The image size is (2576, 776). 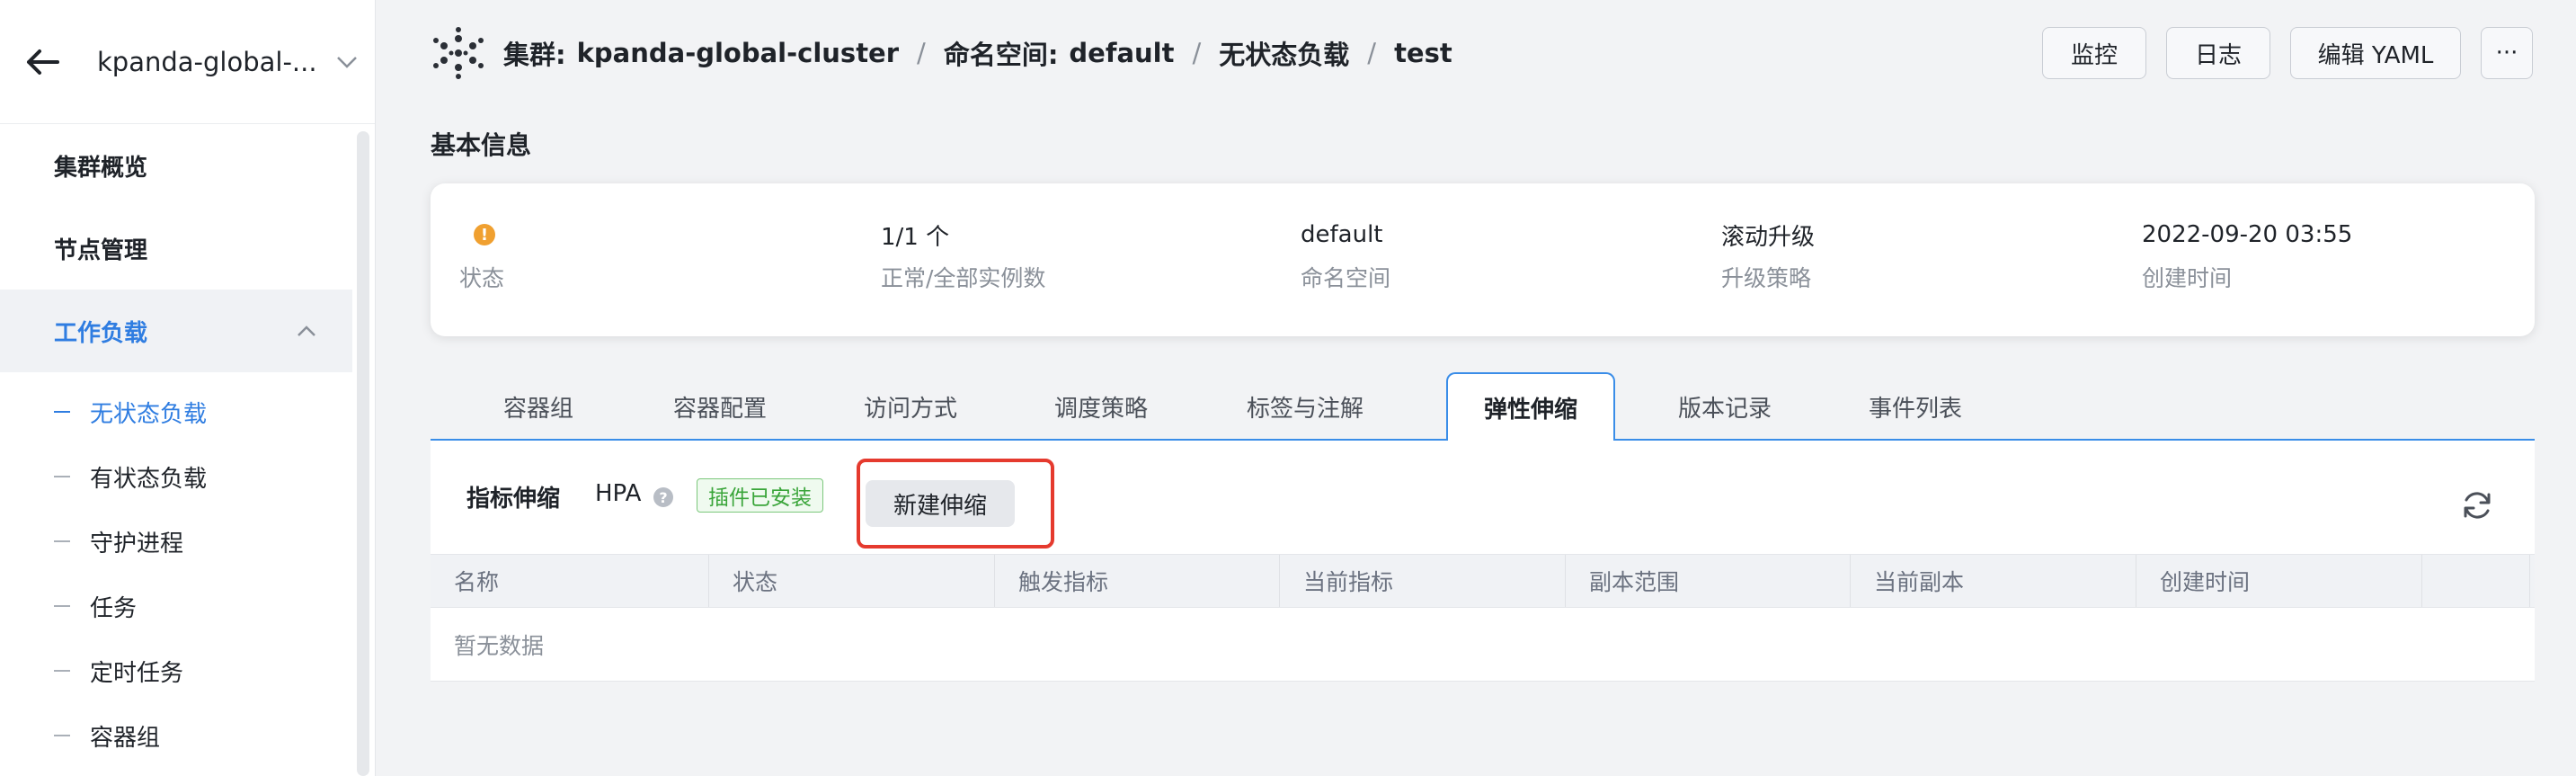 I want to click on chevron-up-icon, so click(x=306, y=330).